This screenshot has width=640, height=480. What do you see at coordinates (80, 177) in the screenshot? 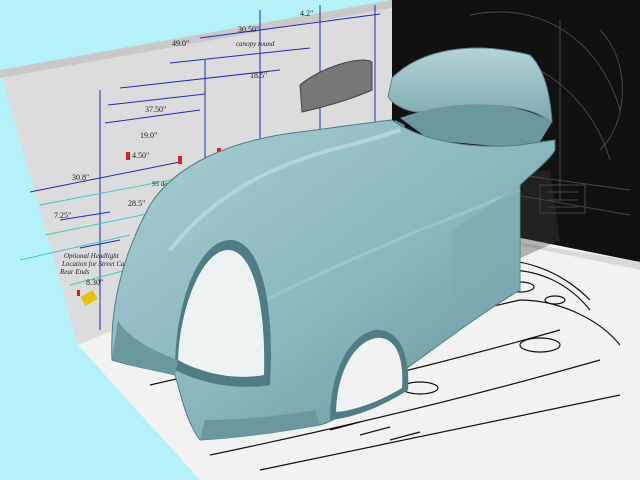
I see `dim-30-8: 30.8"` at bounding box center [80, 177].